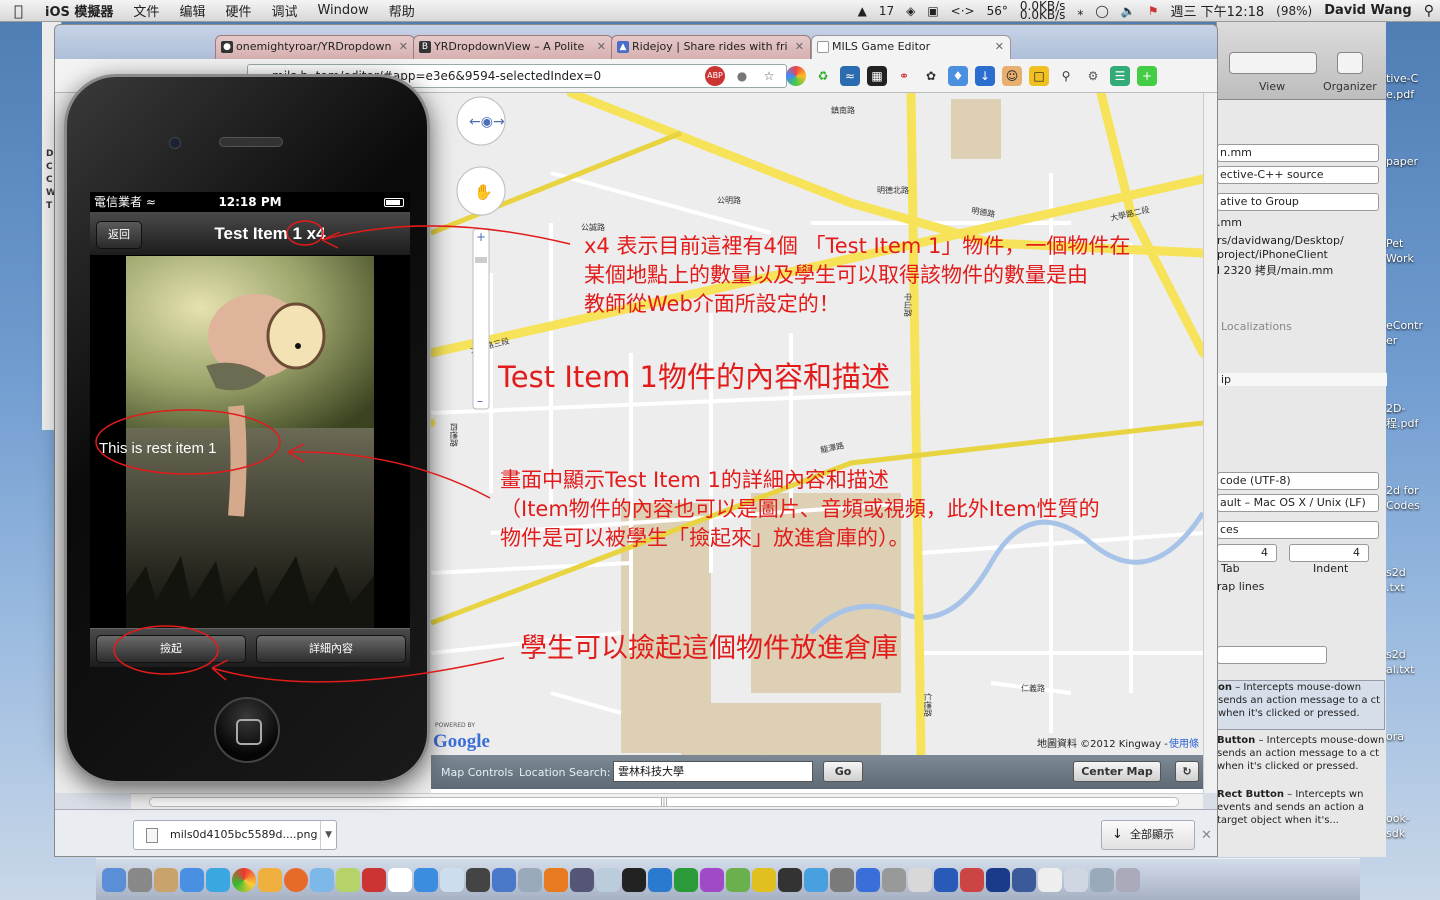 This screenshot has width=1440, height=900. What do you see at coordinates (1368, 10) in the screenshot?
I see `user-name: David Wang` at bounding box center [1368, 10].